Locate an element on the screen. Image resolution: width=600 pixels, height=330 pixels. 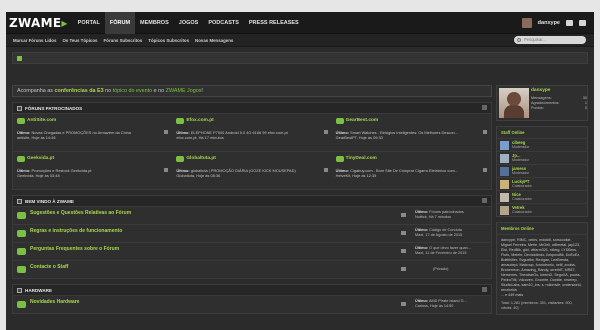
notice-text-2: no is located at coordinates (108, 91).